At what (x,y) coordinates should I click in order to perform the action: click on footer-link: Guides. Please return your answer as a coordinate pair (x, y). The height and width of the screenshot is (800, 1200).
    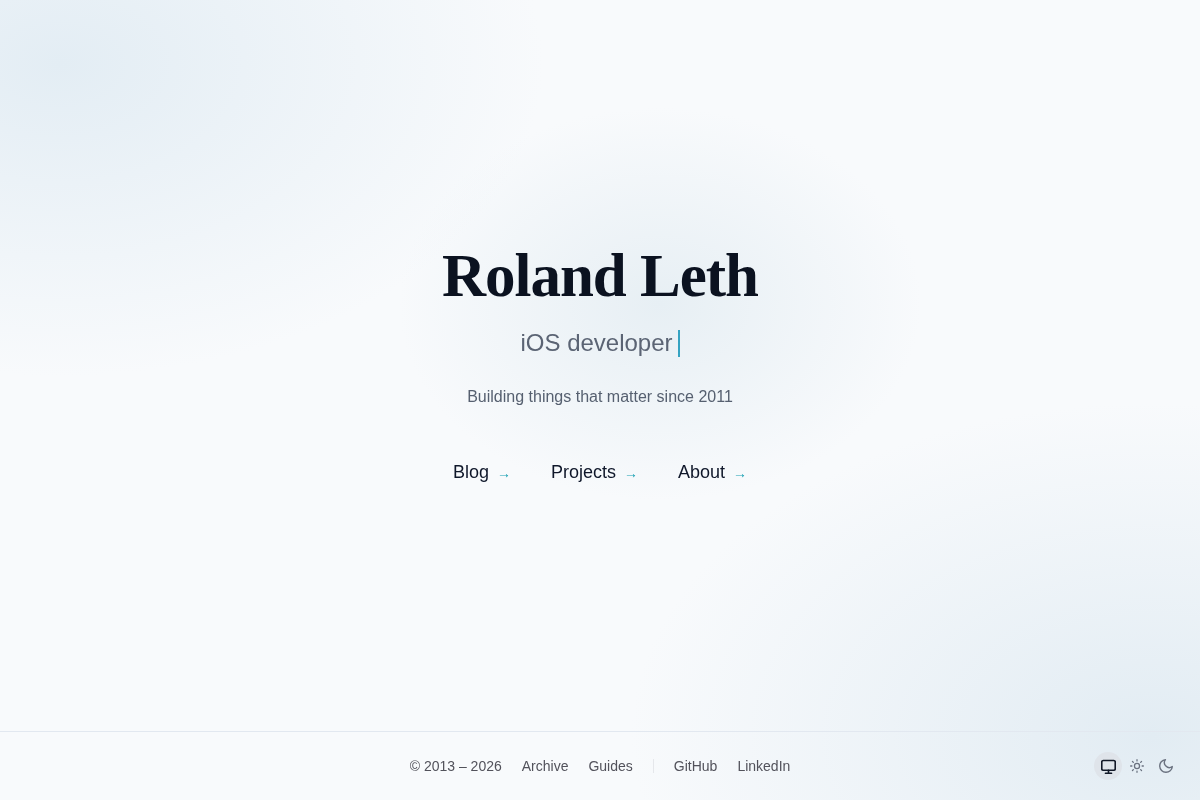
    Looking at the image, I should click on (610, 766).